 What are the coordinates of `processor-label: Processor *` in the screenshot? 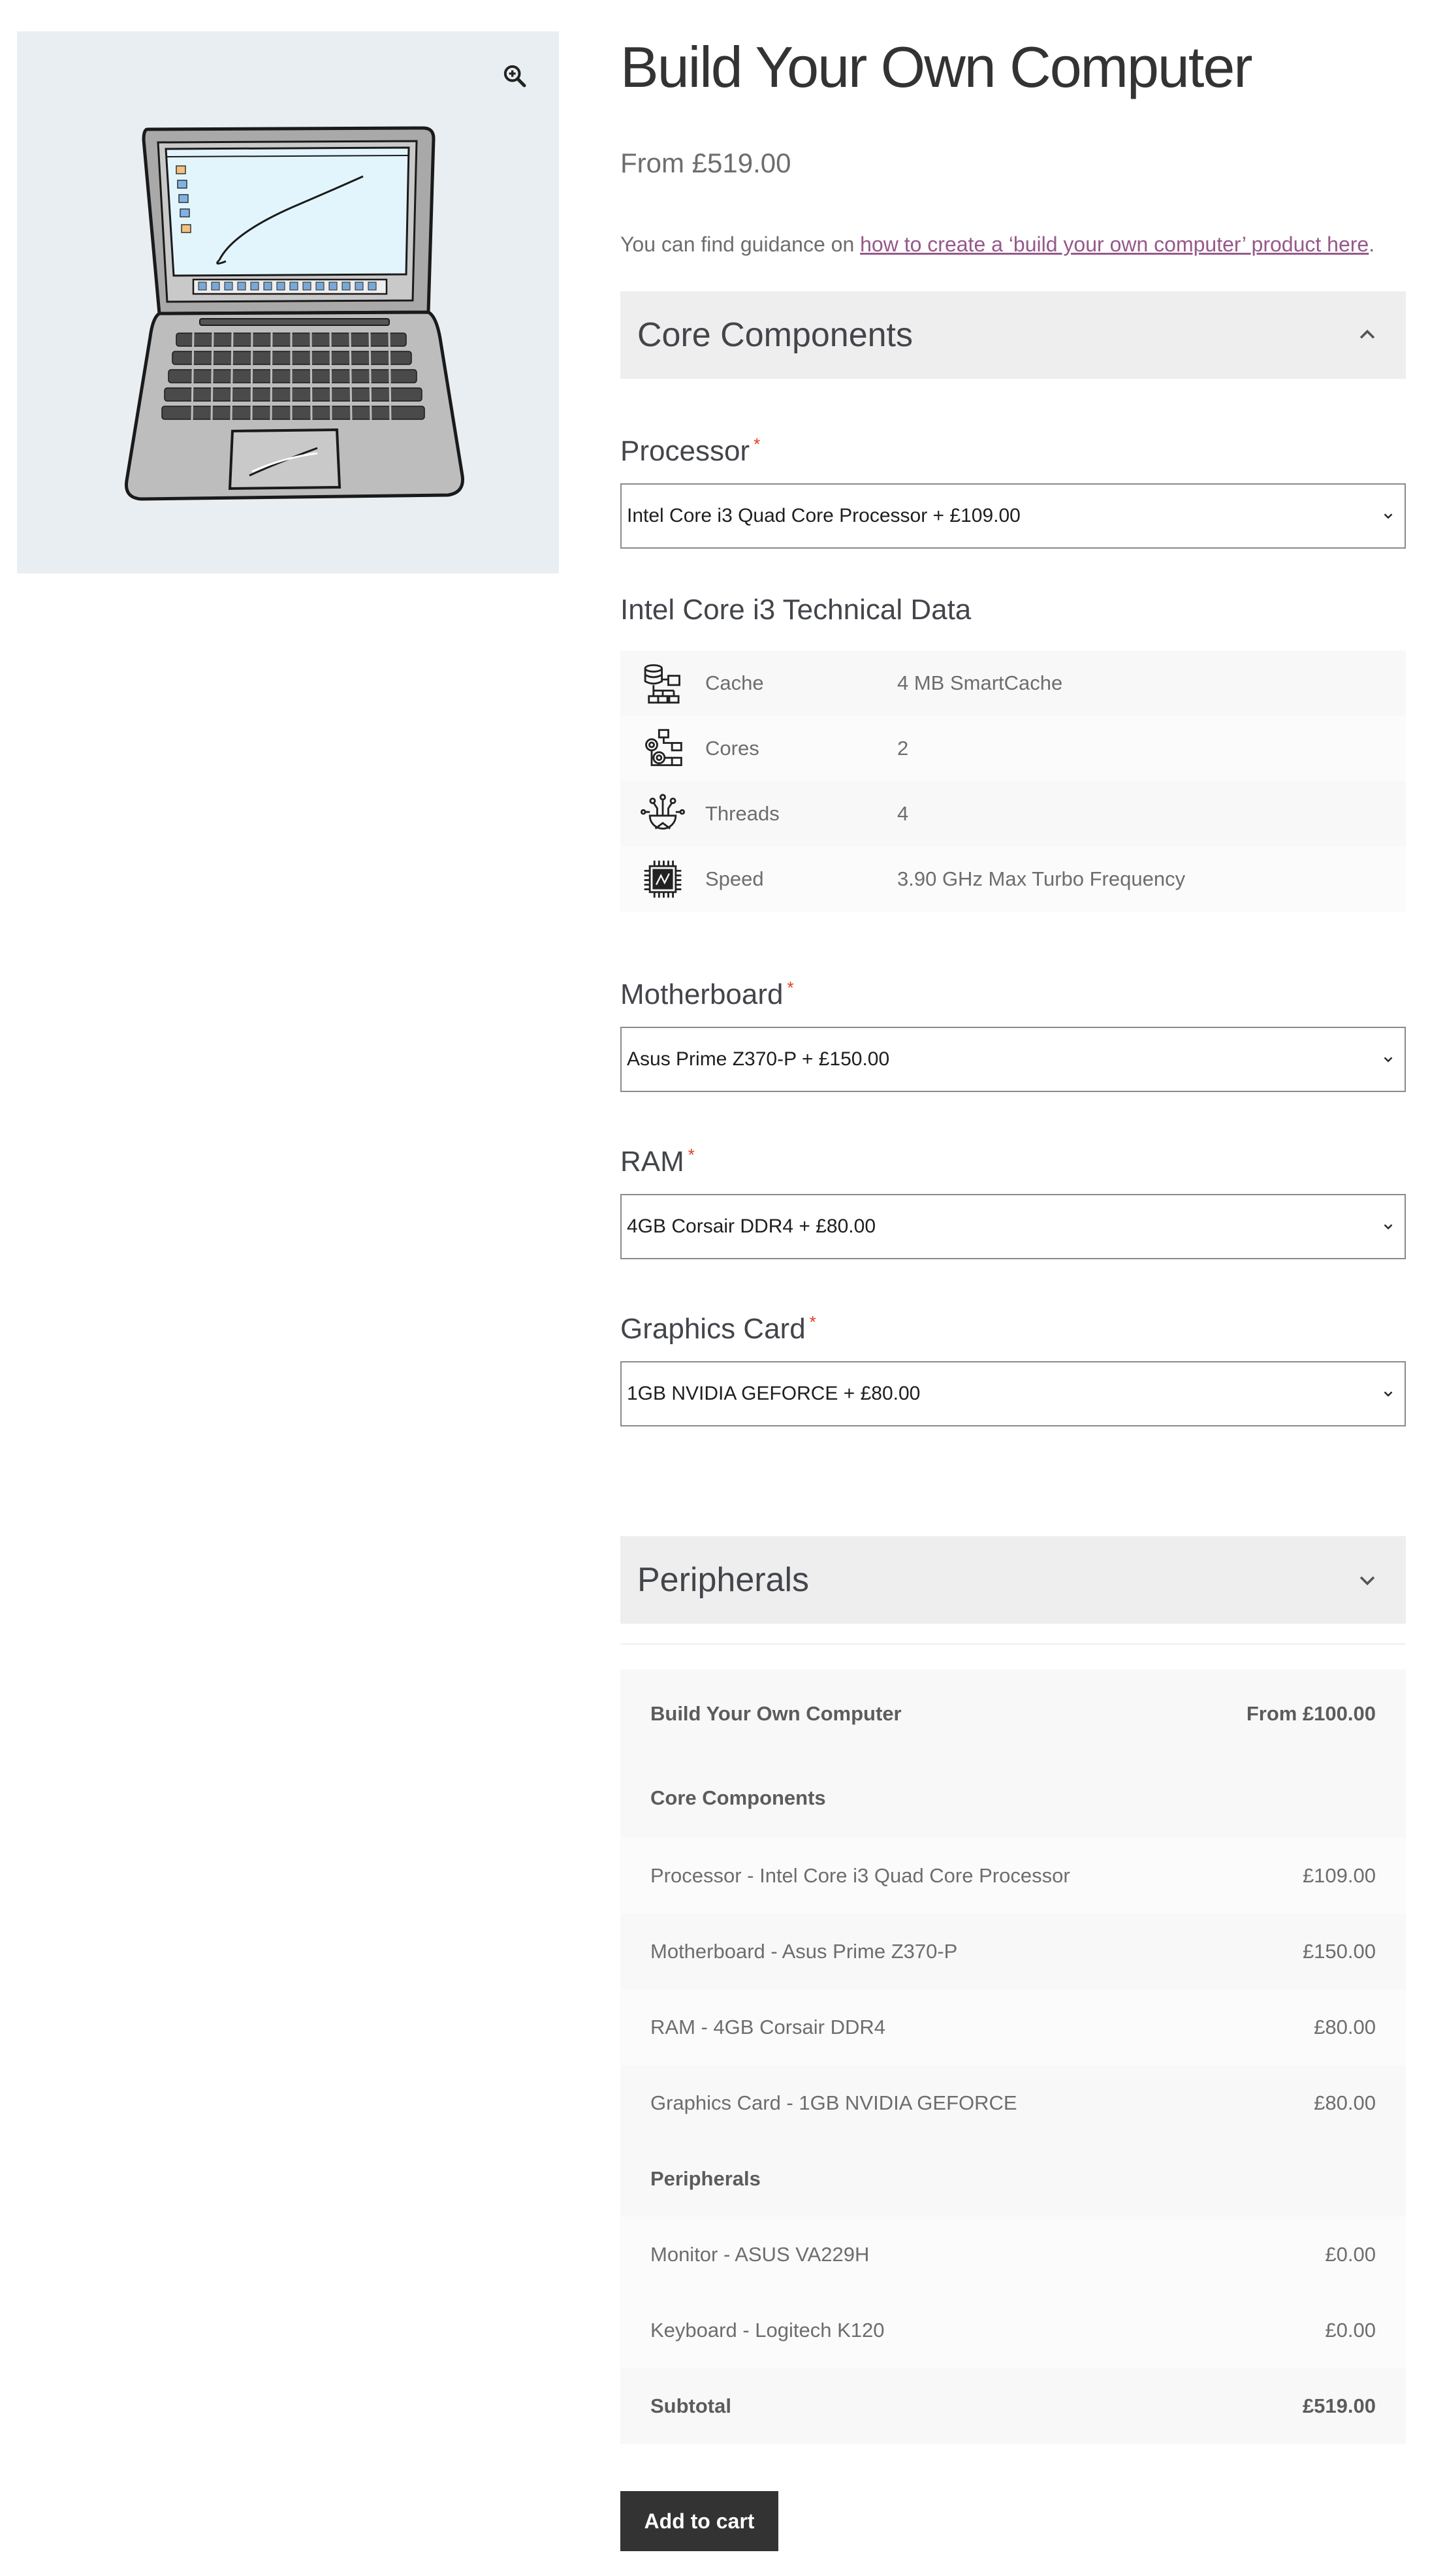 It's located at (690, 448).